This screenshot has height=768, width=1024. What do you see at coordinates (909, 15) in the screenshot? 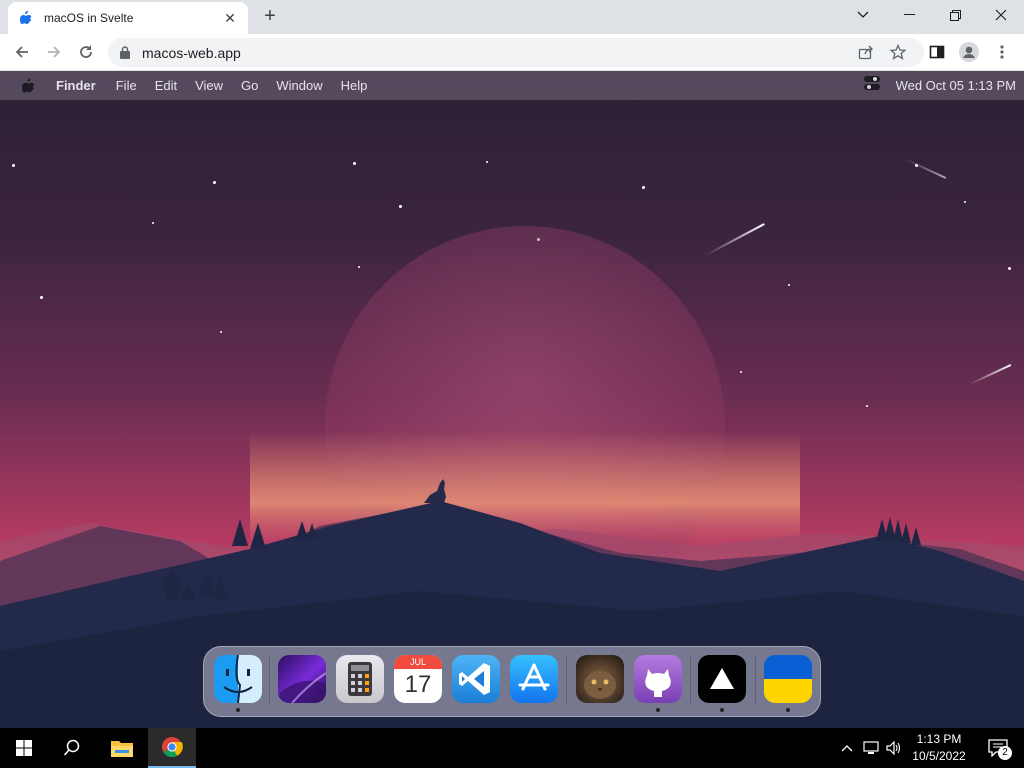
I see `minimize-button` at bounding box center [909, 15].